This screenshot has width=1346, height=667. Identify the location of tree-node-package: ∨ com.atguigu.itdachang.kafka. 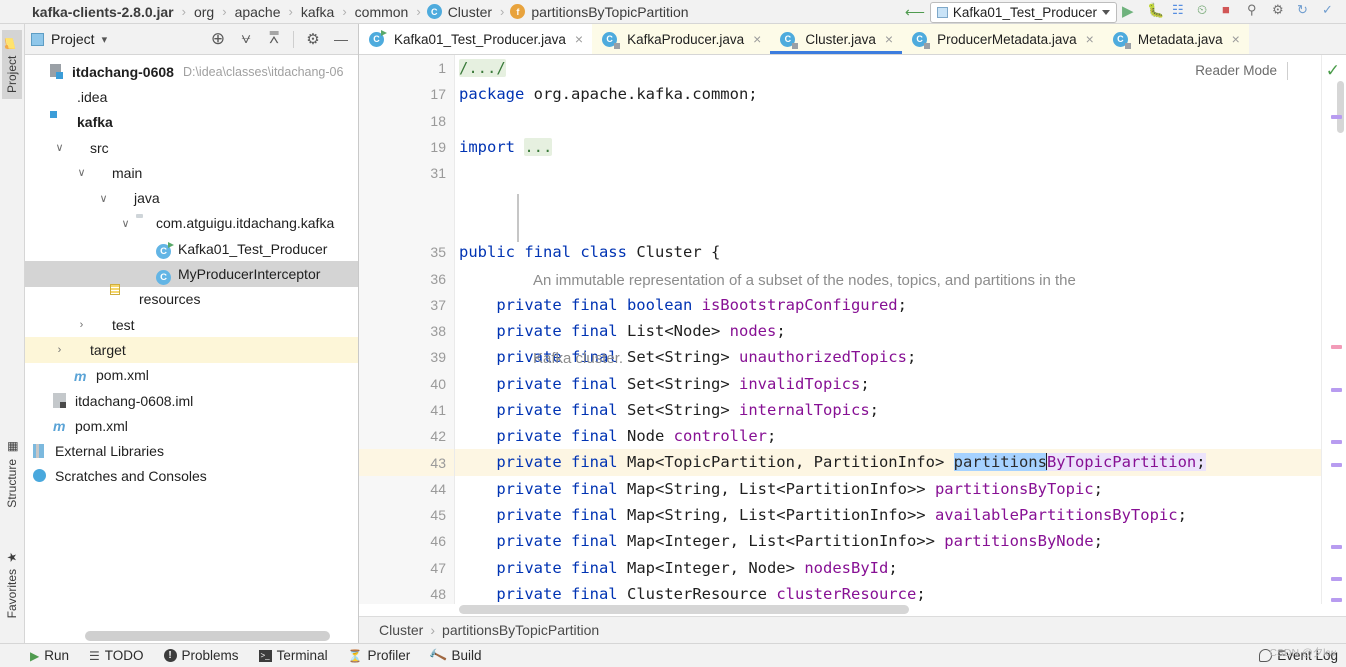
(191, 223).